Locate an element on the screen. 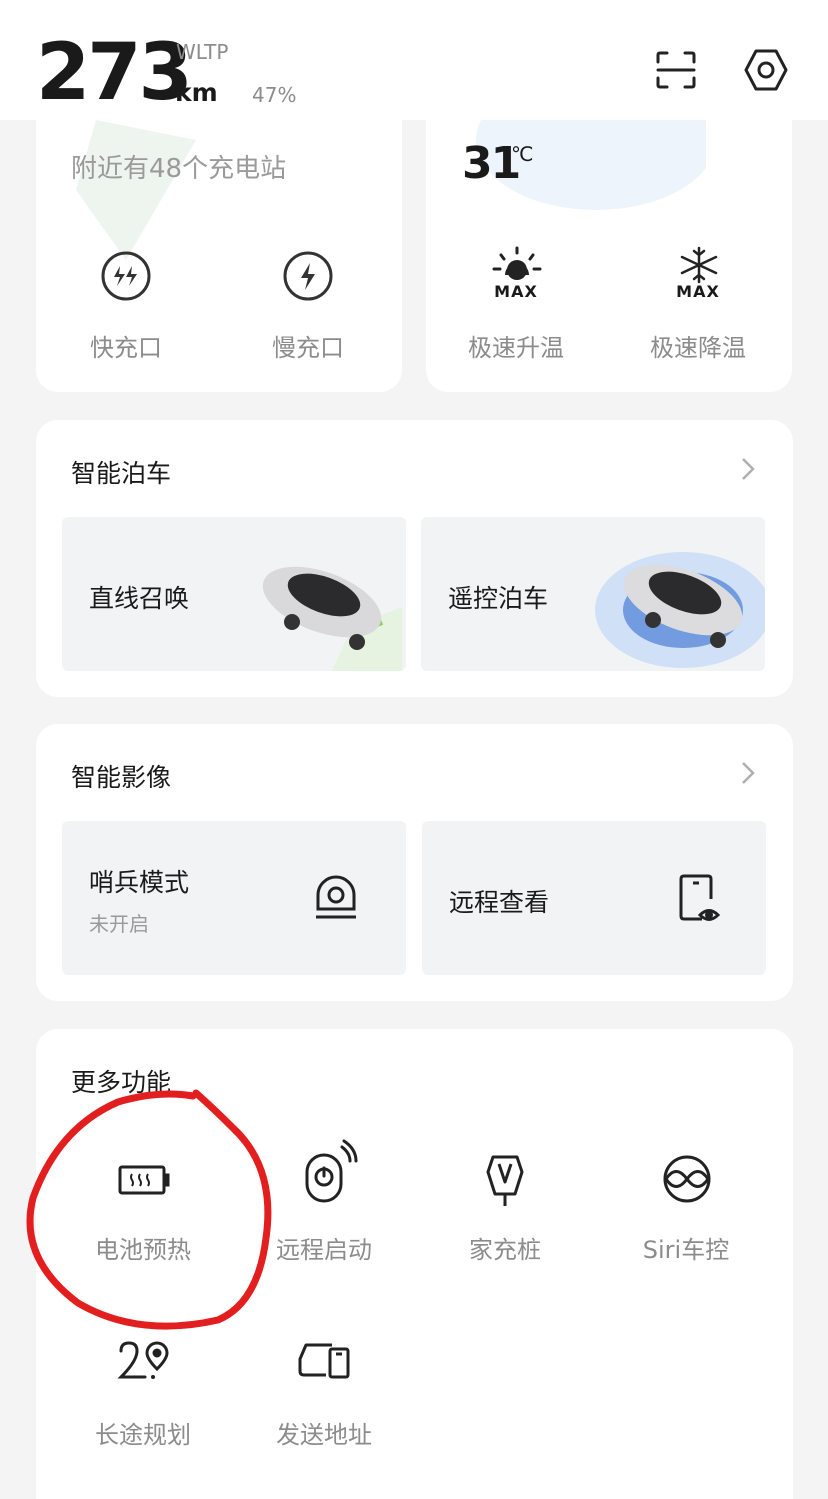 The height and width of the screenshot is (1499, 828). route-planning-button: 长途规划 is located at coordinates (143, 1394).